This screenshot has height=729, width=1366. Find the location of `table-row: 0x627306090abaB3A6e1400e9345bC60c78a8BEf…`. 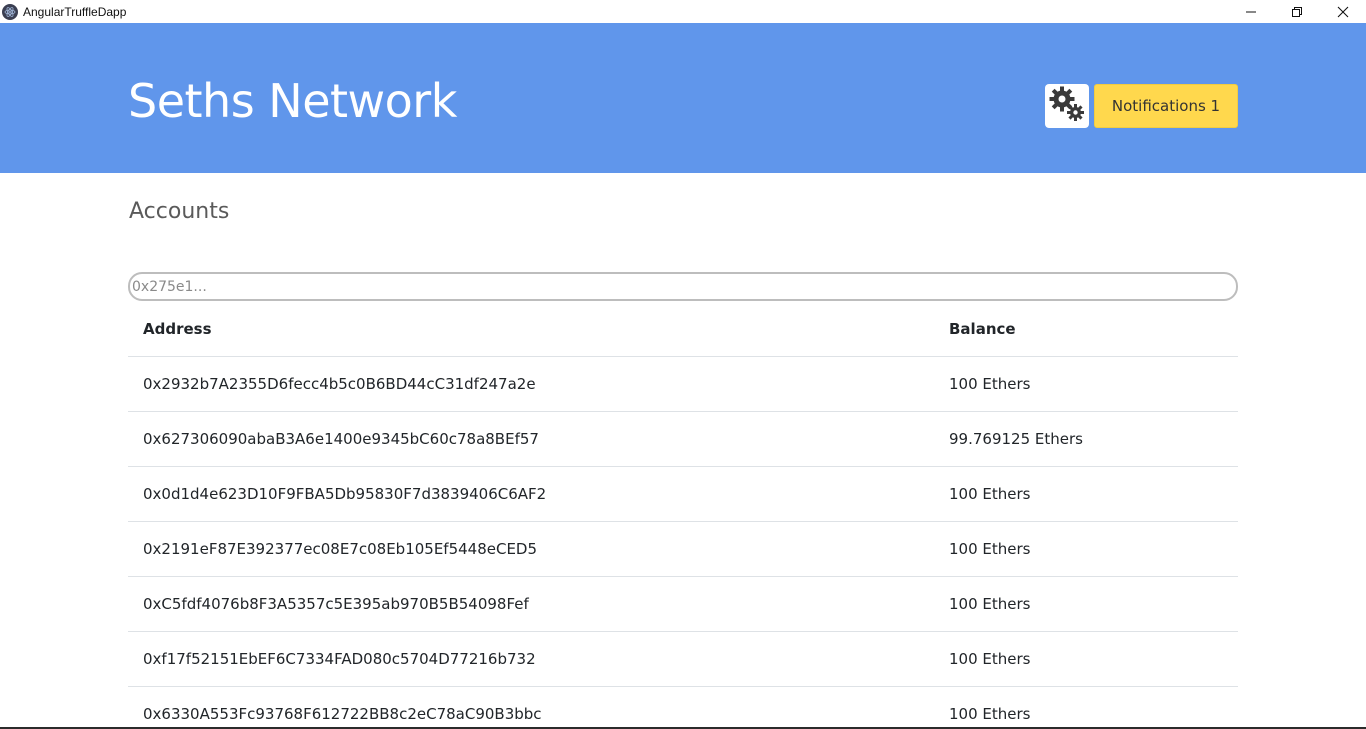

table-row: 0x627306090abaB3A6e1400e9345bC60c78a8BEf… is located at coordinates (683, 439).